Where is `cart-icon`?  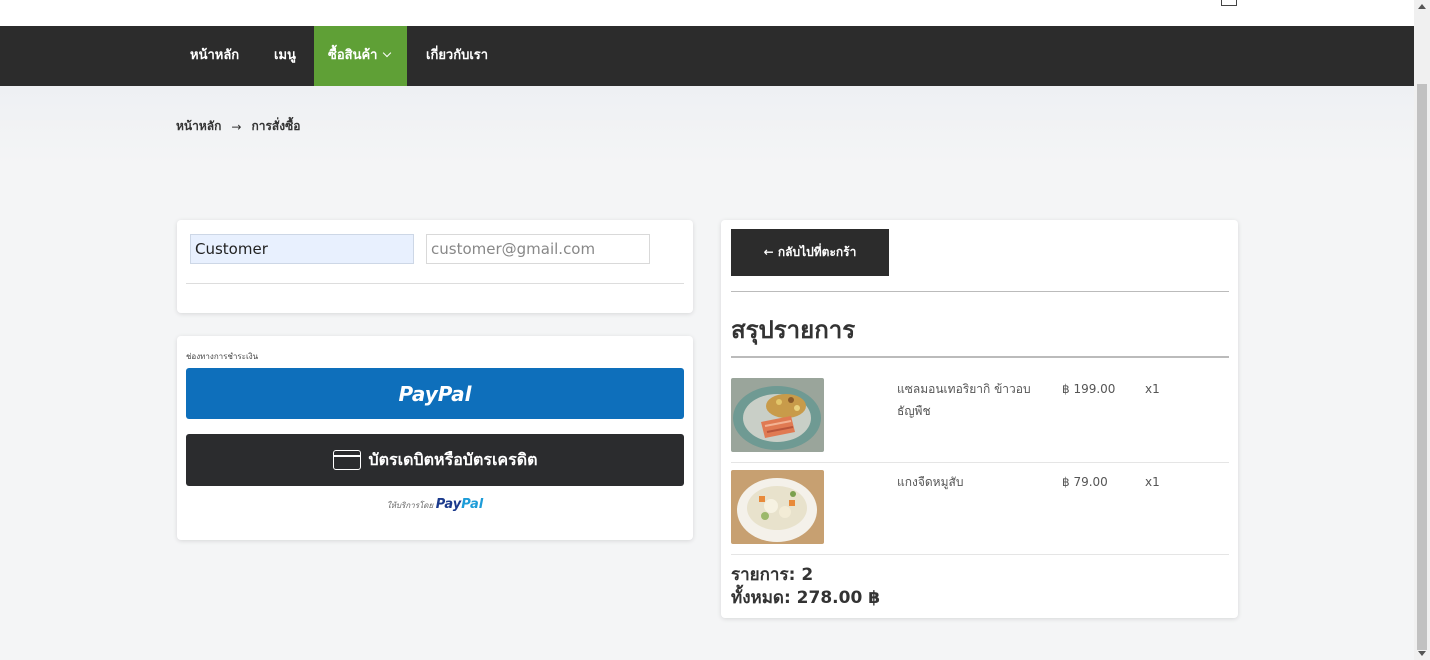 cart-icon is located at coordinates (1229, 3).